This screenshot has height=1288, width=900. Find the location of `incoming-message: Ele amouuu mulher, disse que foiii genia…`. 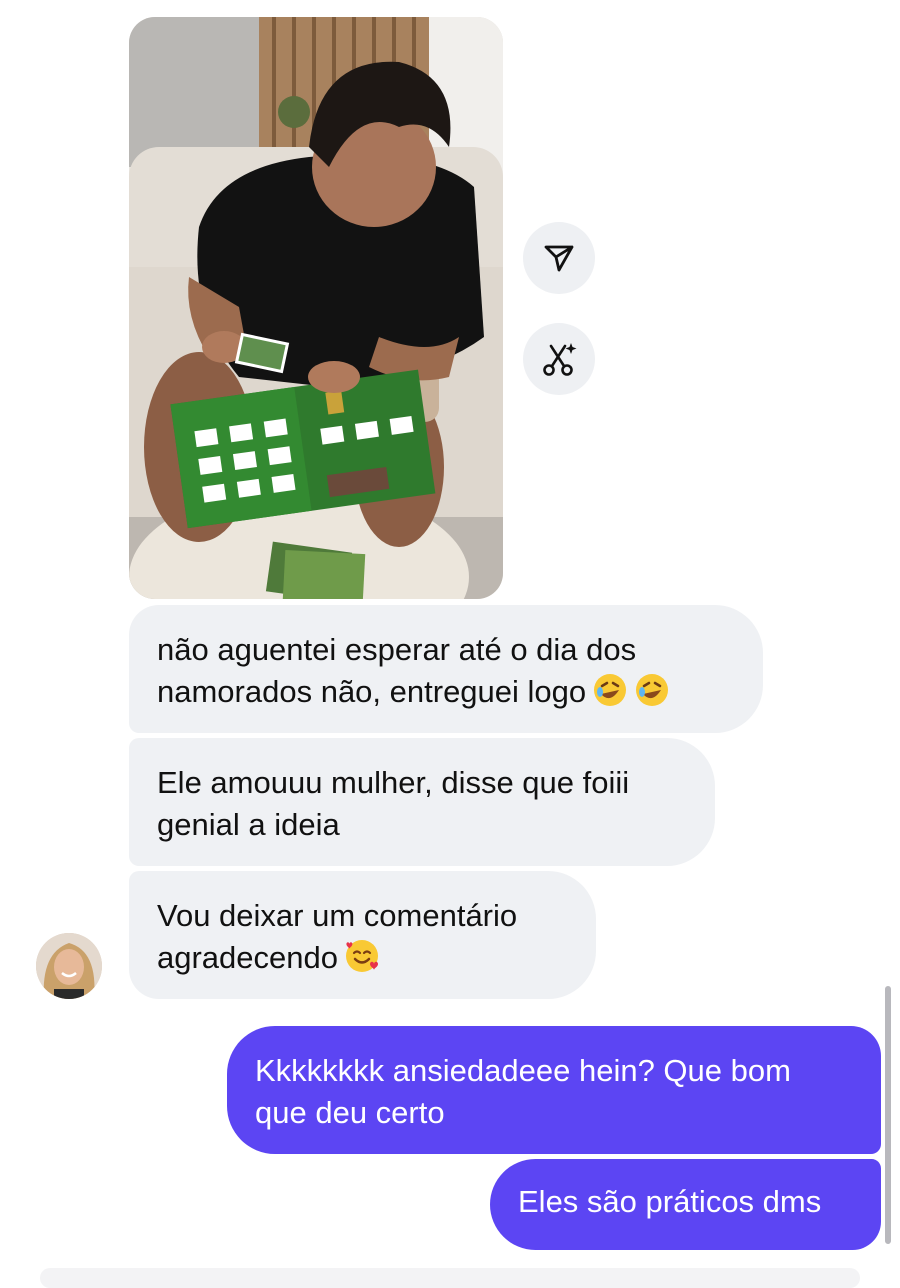

incoming-message: Ele amouuu mulher, disse que foiii genia… is located at coordinates (422, 802).